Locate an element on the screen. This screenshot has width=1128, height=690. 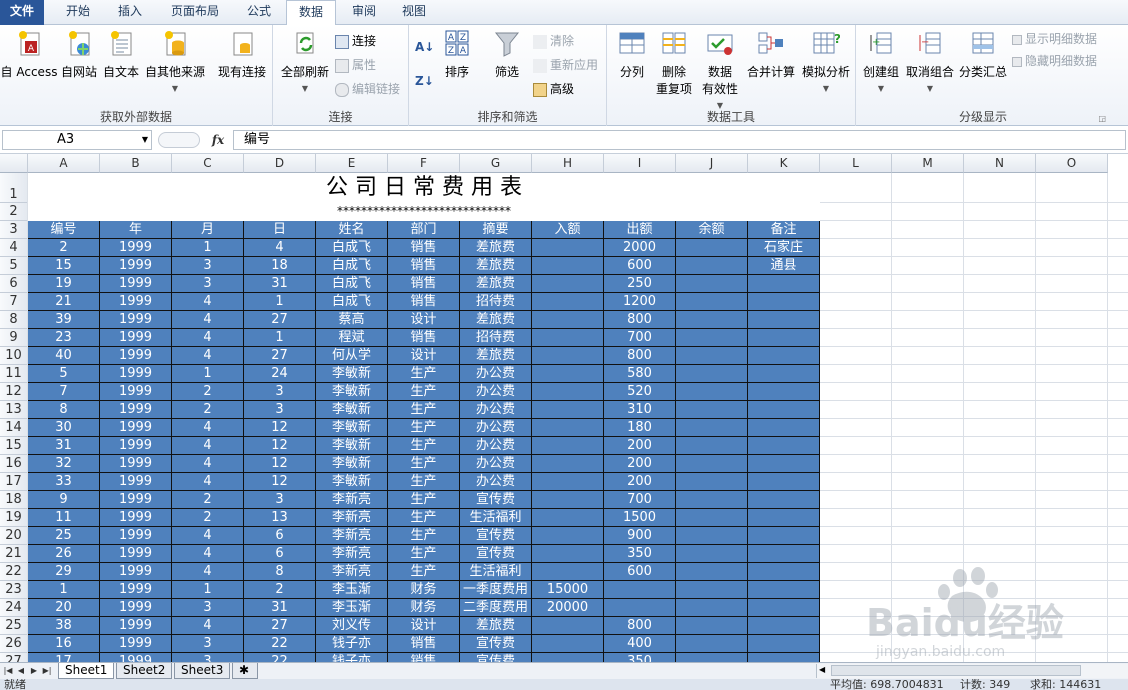
table-cell: 38 is located at coordinates (64, 626).